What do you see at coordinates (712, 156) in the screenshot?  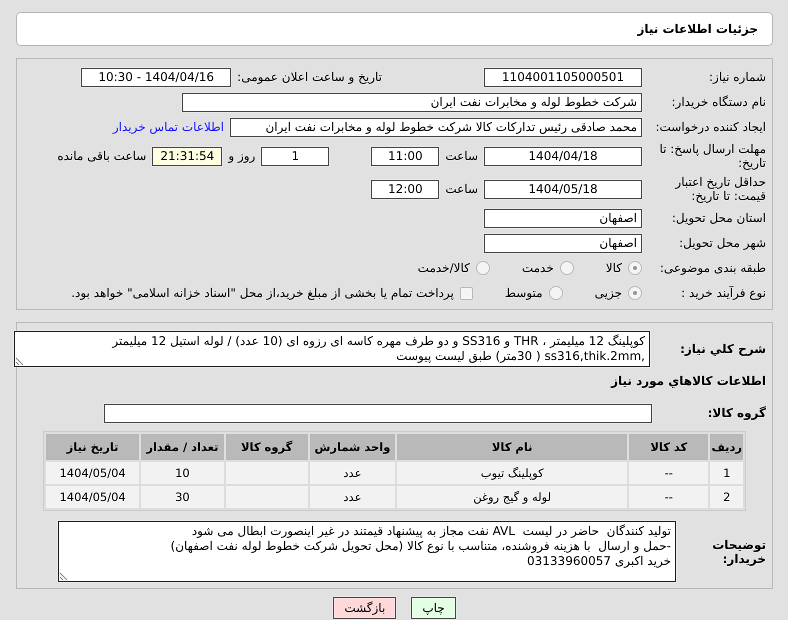 I see `field-label: مهلت ارسال پاسخ: تا تاریخ:` at bounding box center [712, 156].